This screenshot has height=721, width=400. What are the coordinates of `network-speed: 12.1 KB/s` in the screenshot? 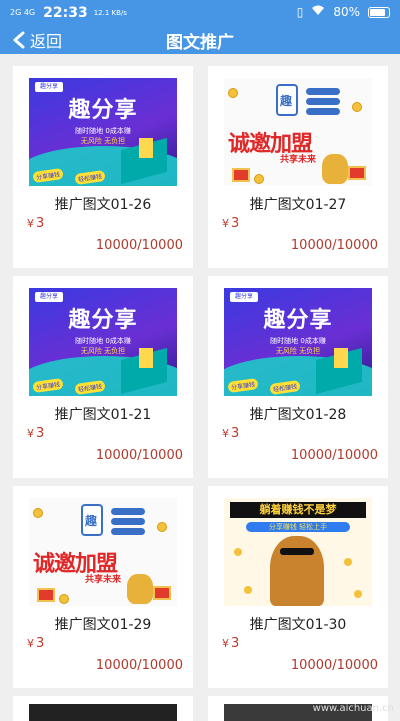 It's located at (110, 12).